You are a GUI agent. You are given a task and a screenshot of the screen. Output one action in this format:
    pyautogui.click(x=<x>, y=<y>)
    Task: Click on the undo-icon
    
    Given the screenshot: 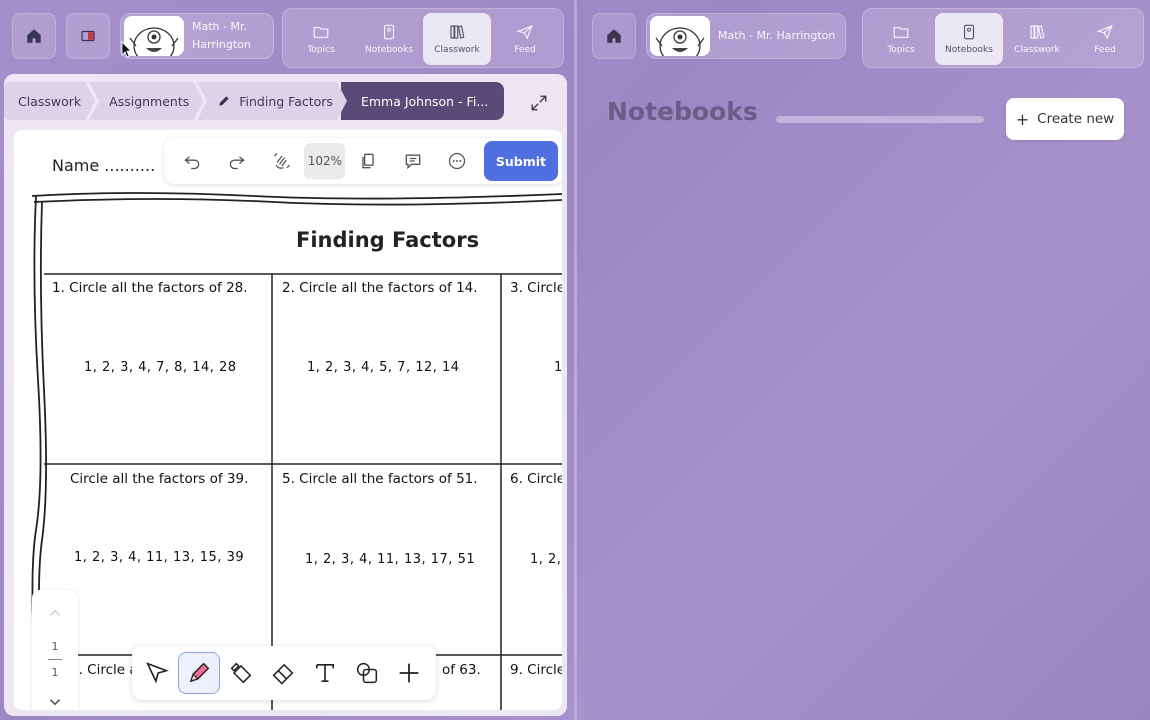 What is the action you would take?
    pyautogui.click(x=192, y=163)
    